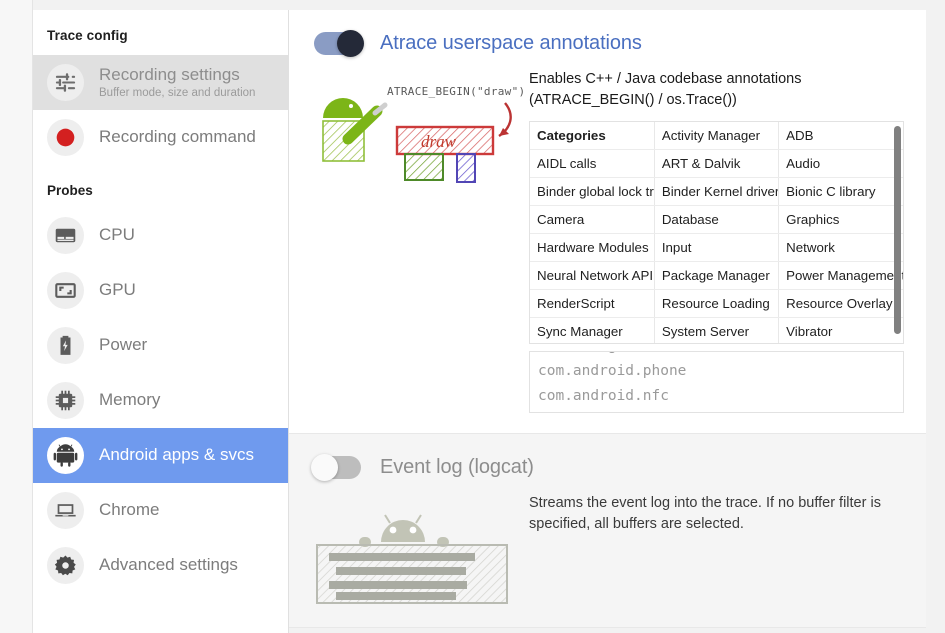 This screenshot has height=633, width=945. Describe the element at coordinates (65, 345) in the screenshot. I see `battery-bolt-icon` at that location.